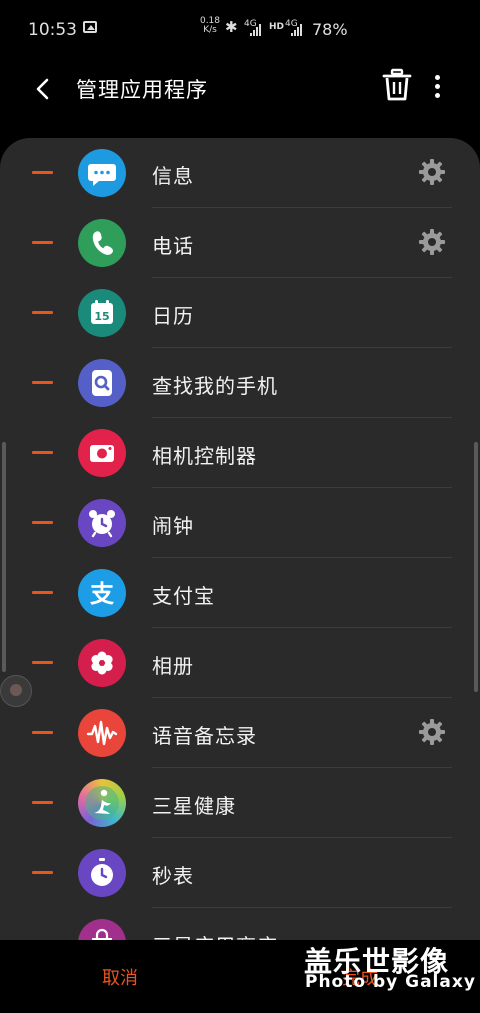 The height and width of the screenshot is (1013, 480). I want to click on watermark-subtitle: Photo by Galaxy, so click(390, 982).